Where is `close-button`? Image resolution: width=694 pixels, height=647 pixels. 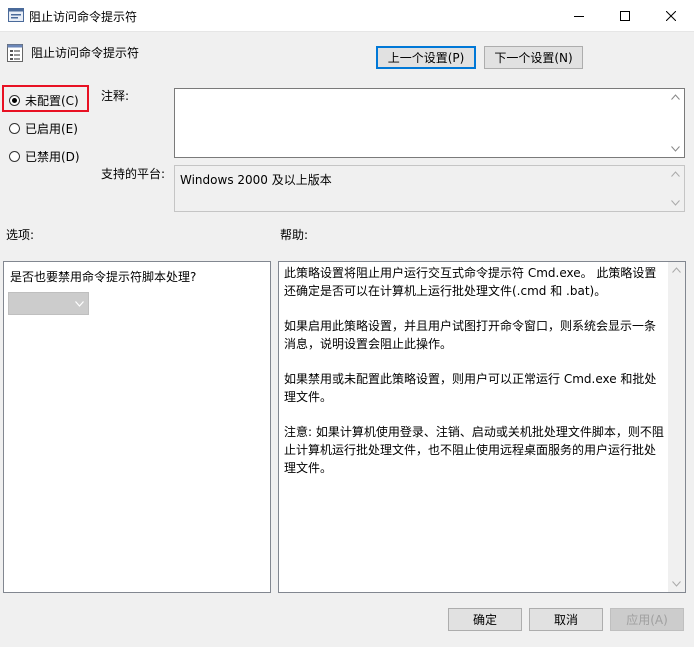 close-button is located at coordinates (671, 15).